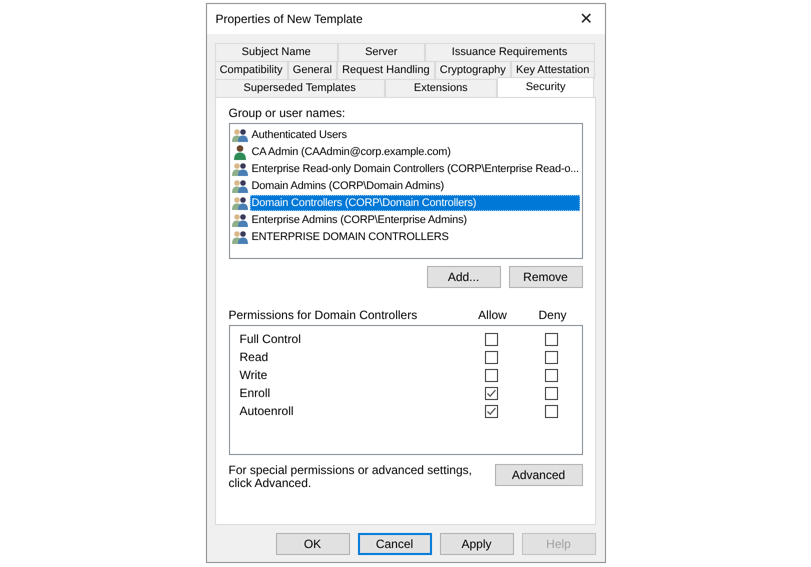 The width and height of the screenshot is (811, 567). I want to click on list-item: ENTERPRISE DOMAIN CONTROLLERS, so click(350, 236).